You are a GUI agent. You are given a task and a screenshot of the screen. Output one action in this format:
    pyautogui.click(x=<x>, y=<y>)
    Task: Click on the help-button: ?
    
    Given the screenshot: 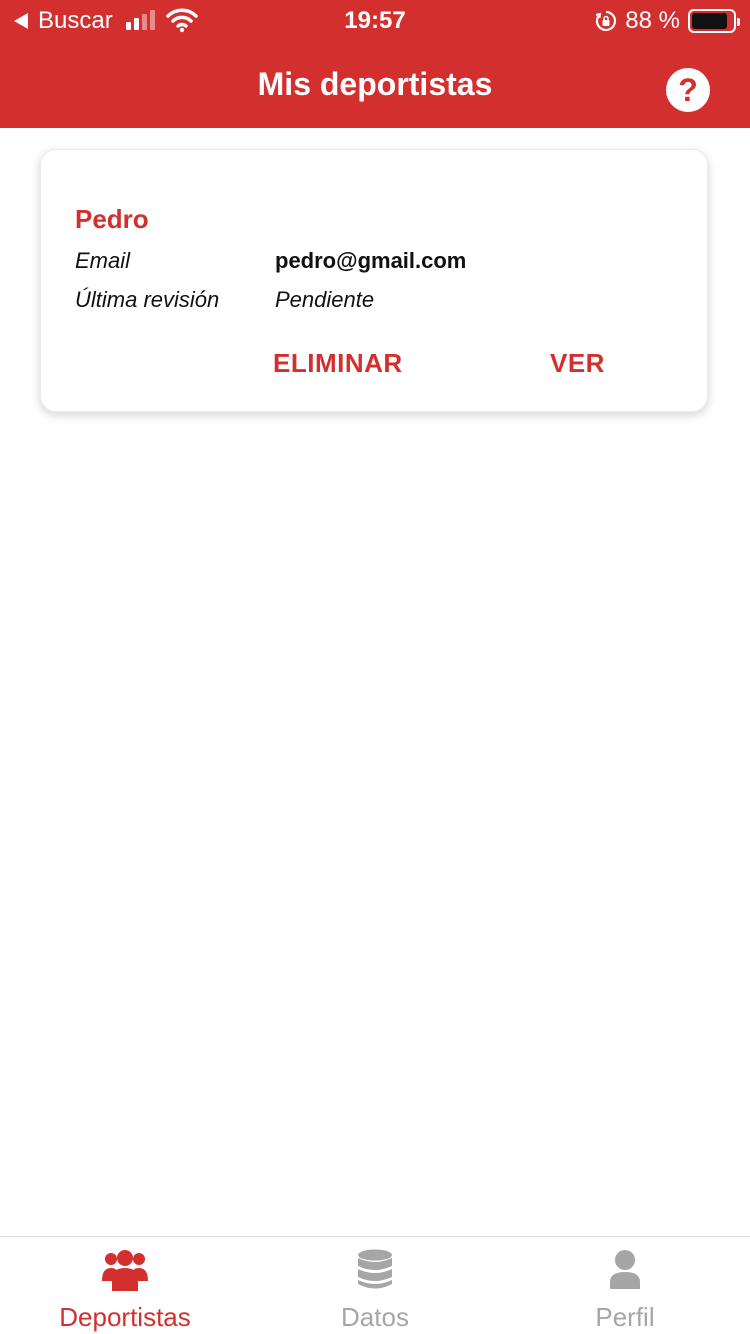 What is the action you would take?
    pyautogui.click(x=688, y=90)
    